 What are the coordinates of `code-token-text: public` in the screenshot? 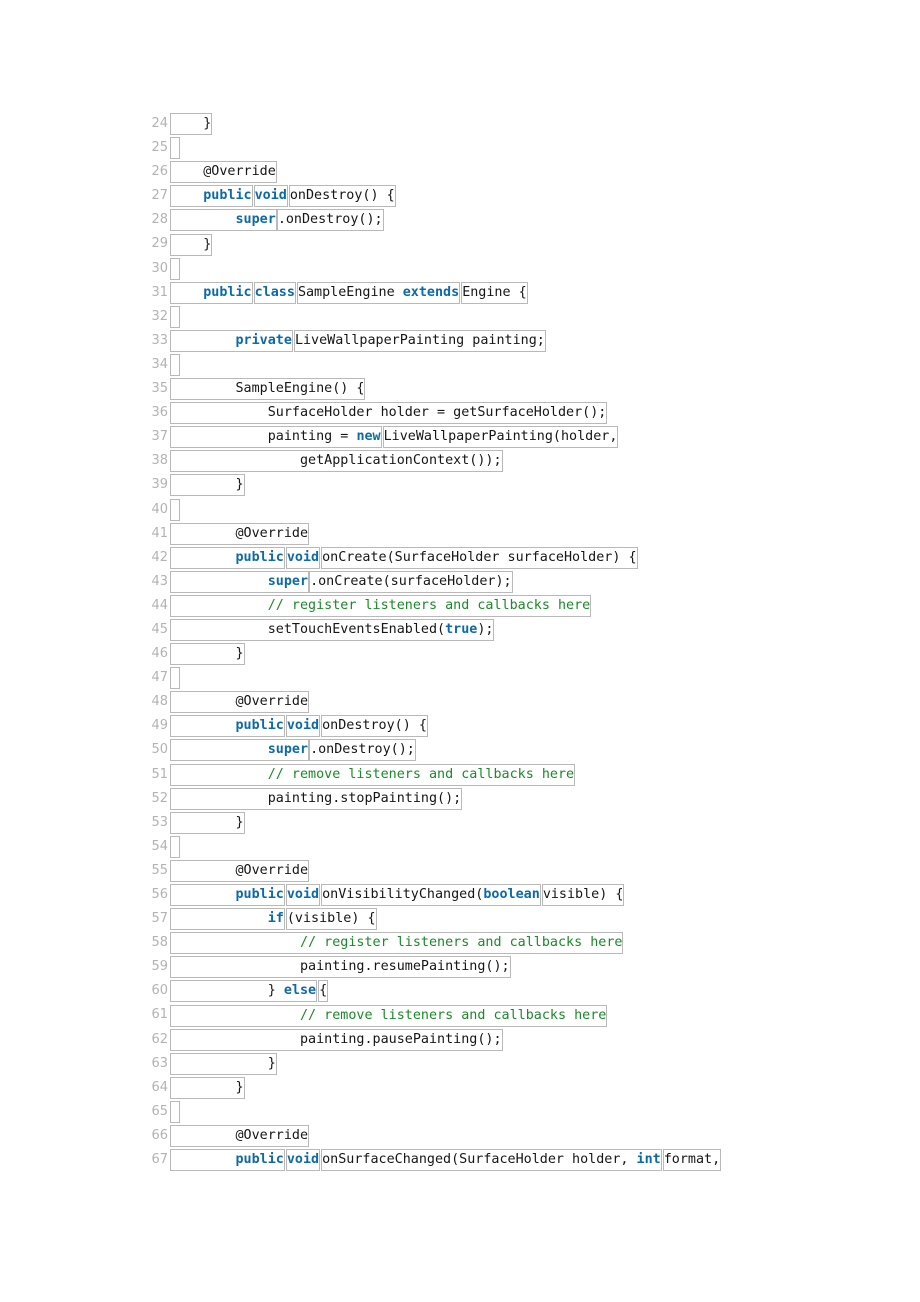 It's located at (227, 726).